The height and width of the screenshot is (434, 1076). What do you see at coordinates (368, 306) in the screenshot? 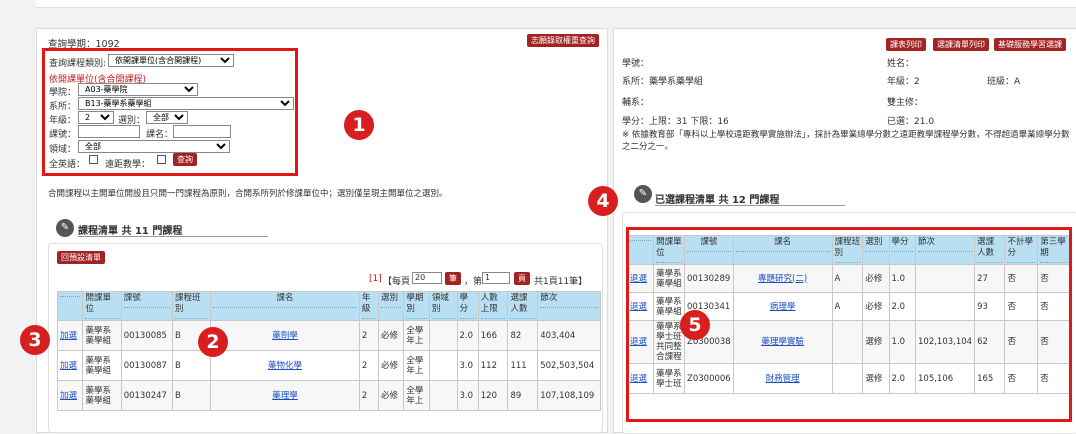
I see `col-header-grade: 年級` at bounding box center [368, 306].